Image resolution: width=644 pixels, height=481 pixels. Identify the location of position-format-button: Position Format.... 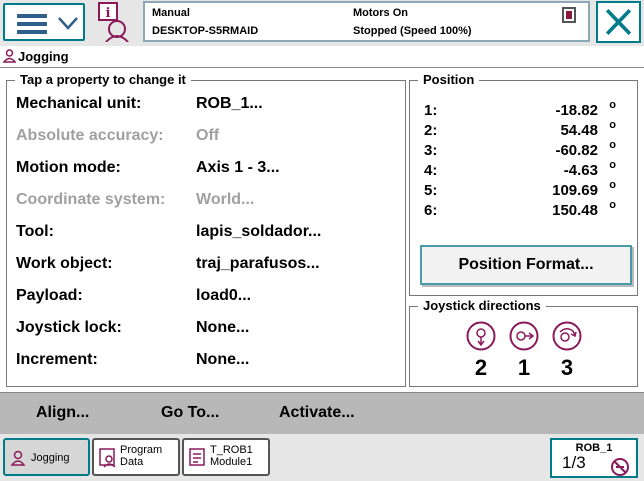
(526, 265).